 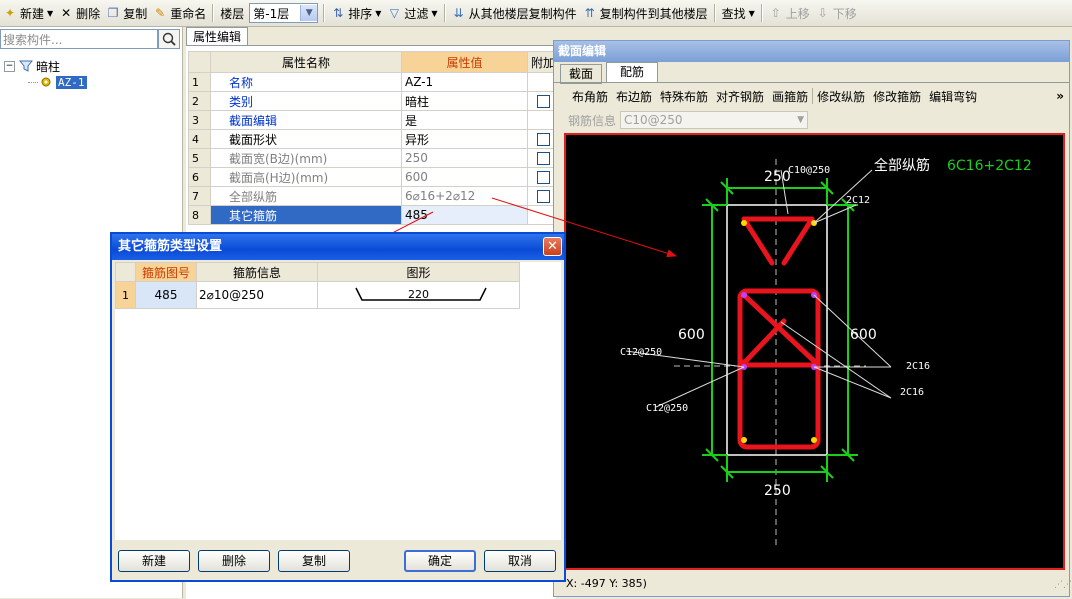 What do you see at coordinates (520, 561) in the screenshot?
I see `dialog-cancel-button: 取消` at bounding box center [520, 561].